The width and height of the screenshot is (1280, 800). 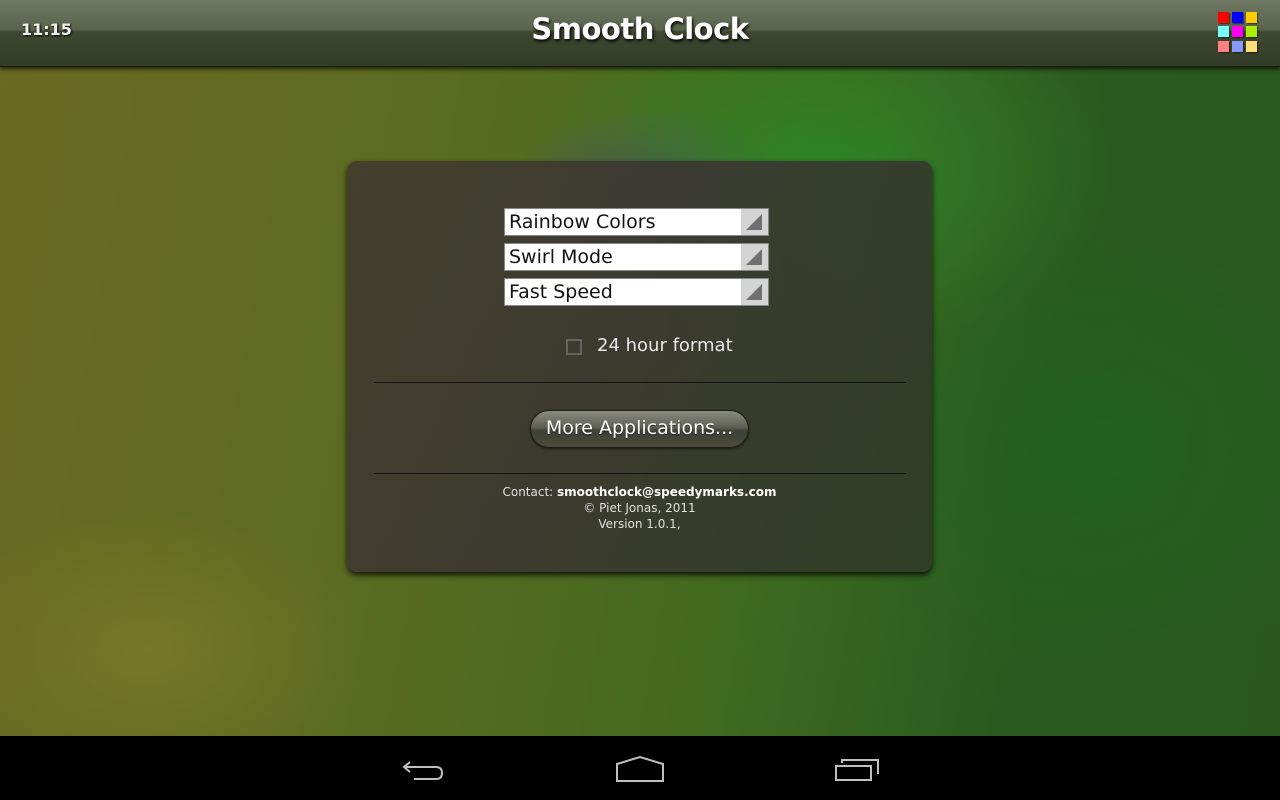 I want to click on 24-hour-checkbox, so click(x=574, y=347).